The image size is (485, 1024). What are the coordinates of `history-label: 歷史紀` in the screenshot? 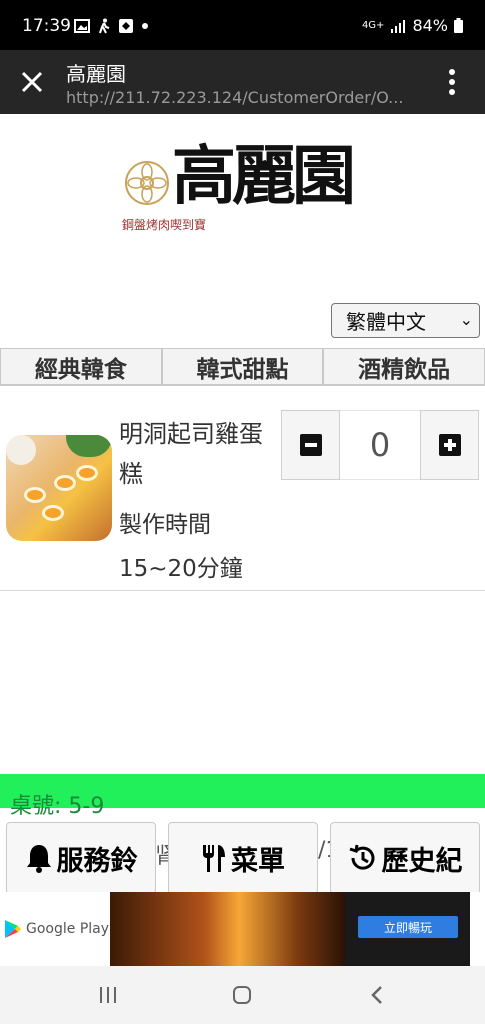 It's located at (422, 861).